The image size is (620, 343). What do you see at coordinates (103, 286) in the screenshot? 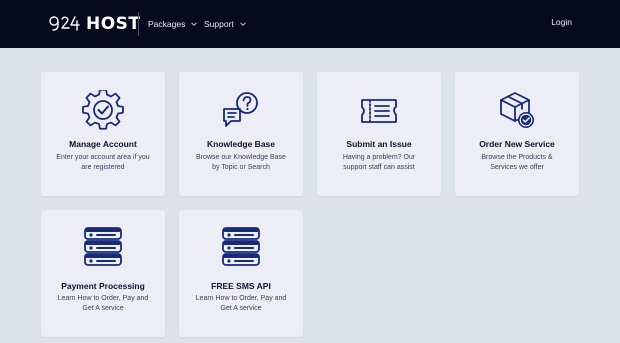
I see `card-title: Payment Processing` at bounding box center [103, 286].